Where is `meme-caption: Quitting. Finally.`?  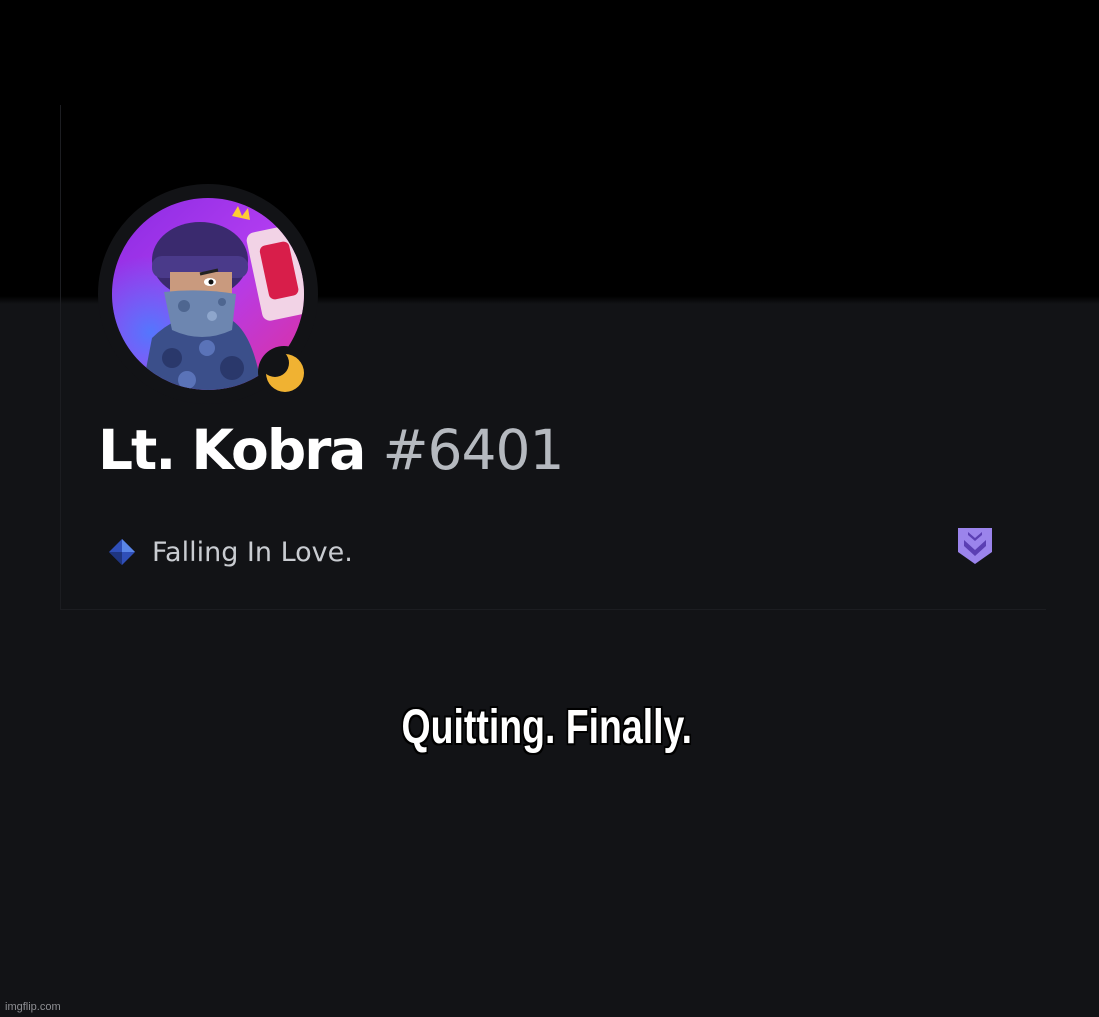 meme-caption: Quitting. Finally. is located at coordinates (546, 727).